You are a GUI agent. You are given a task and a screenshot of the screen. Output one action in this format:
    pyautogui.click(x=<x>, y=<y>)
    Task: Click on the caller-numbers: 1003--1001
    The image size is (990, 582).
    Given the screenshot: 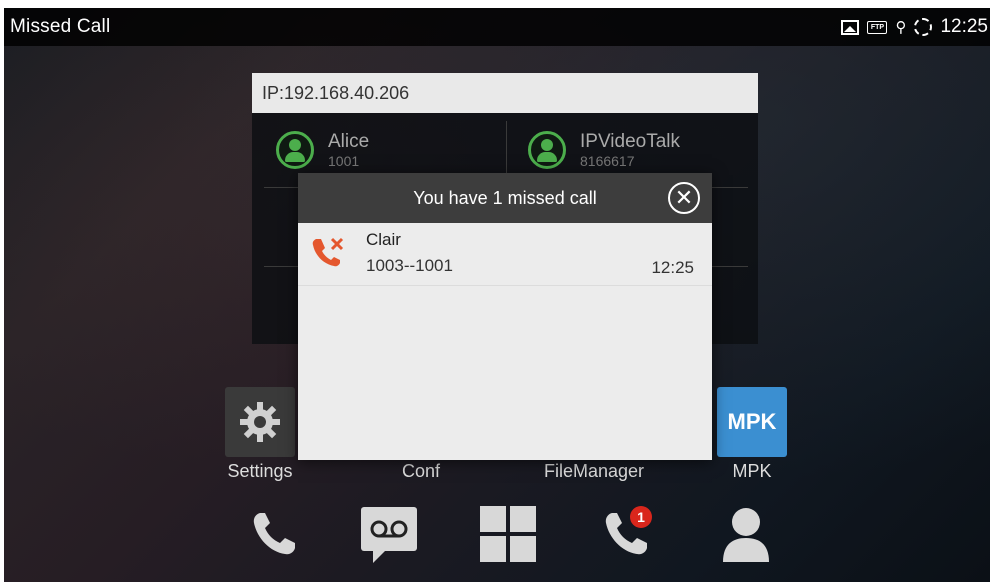 What is the action you would take?
    pyautogui.click(x=409, y=265)
    